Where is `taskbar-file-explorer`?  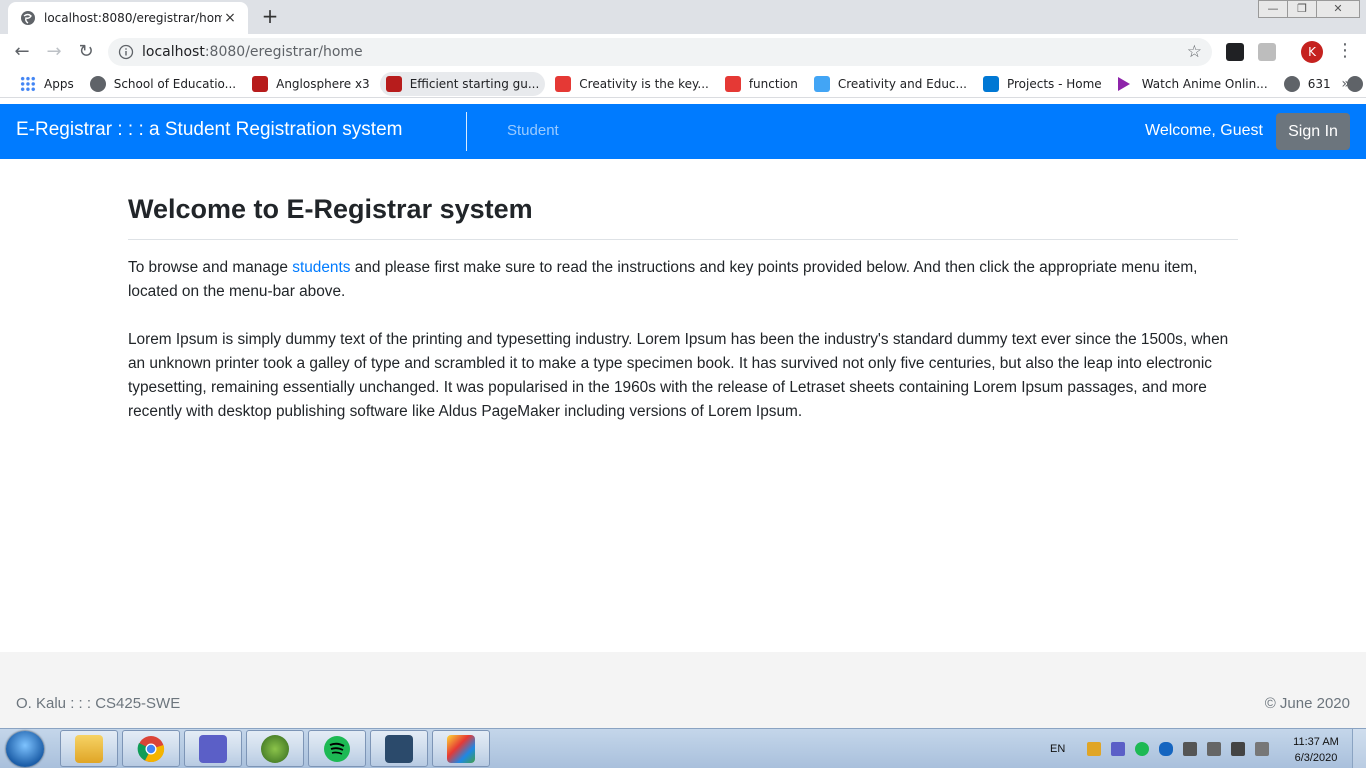
taskbar-file-explorer is located at coordinates (89, 748).